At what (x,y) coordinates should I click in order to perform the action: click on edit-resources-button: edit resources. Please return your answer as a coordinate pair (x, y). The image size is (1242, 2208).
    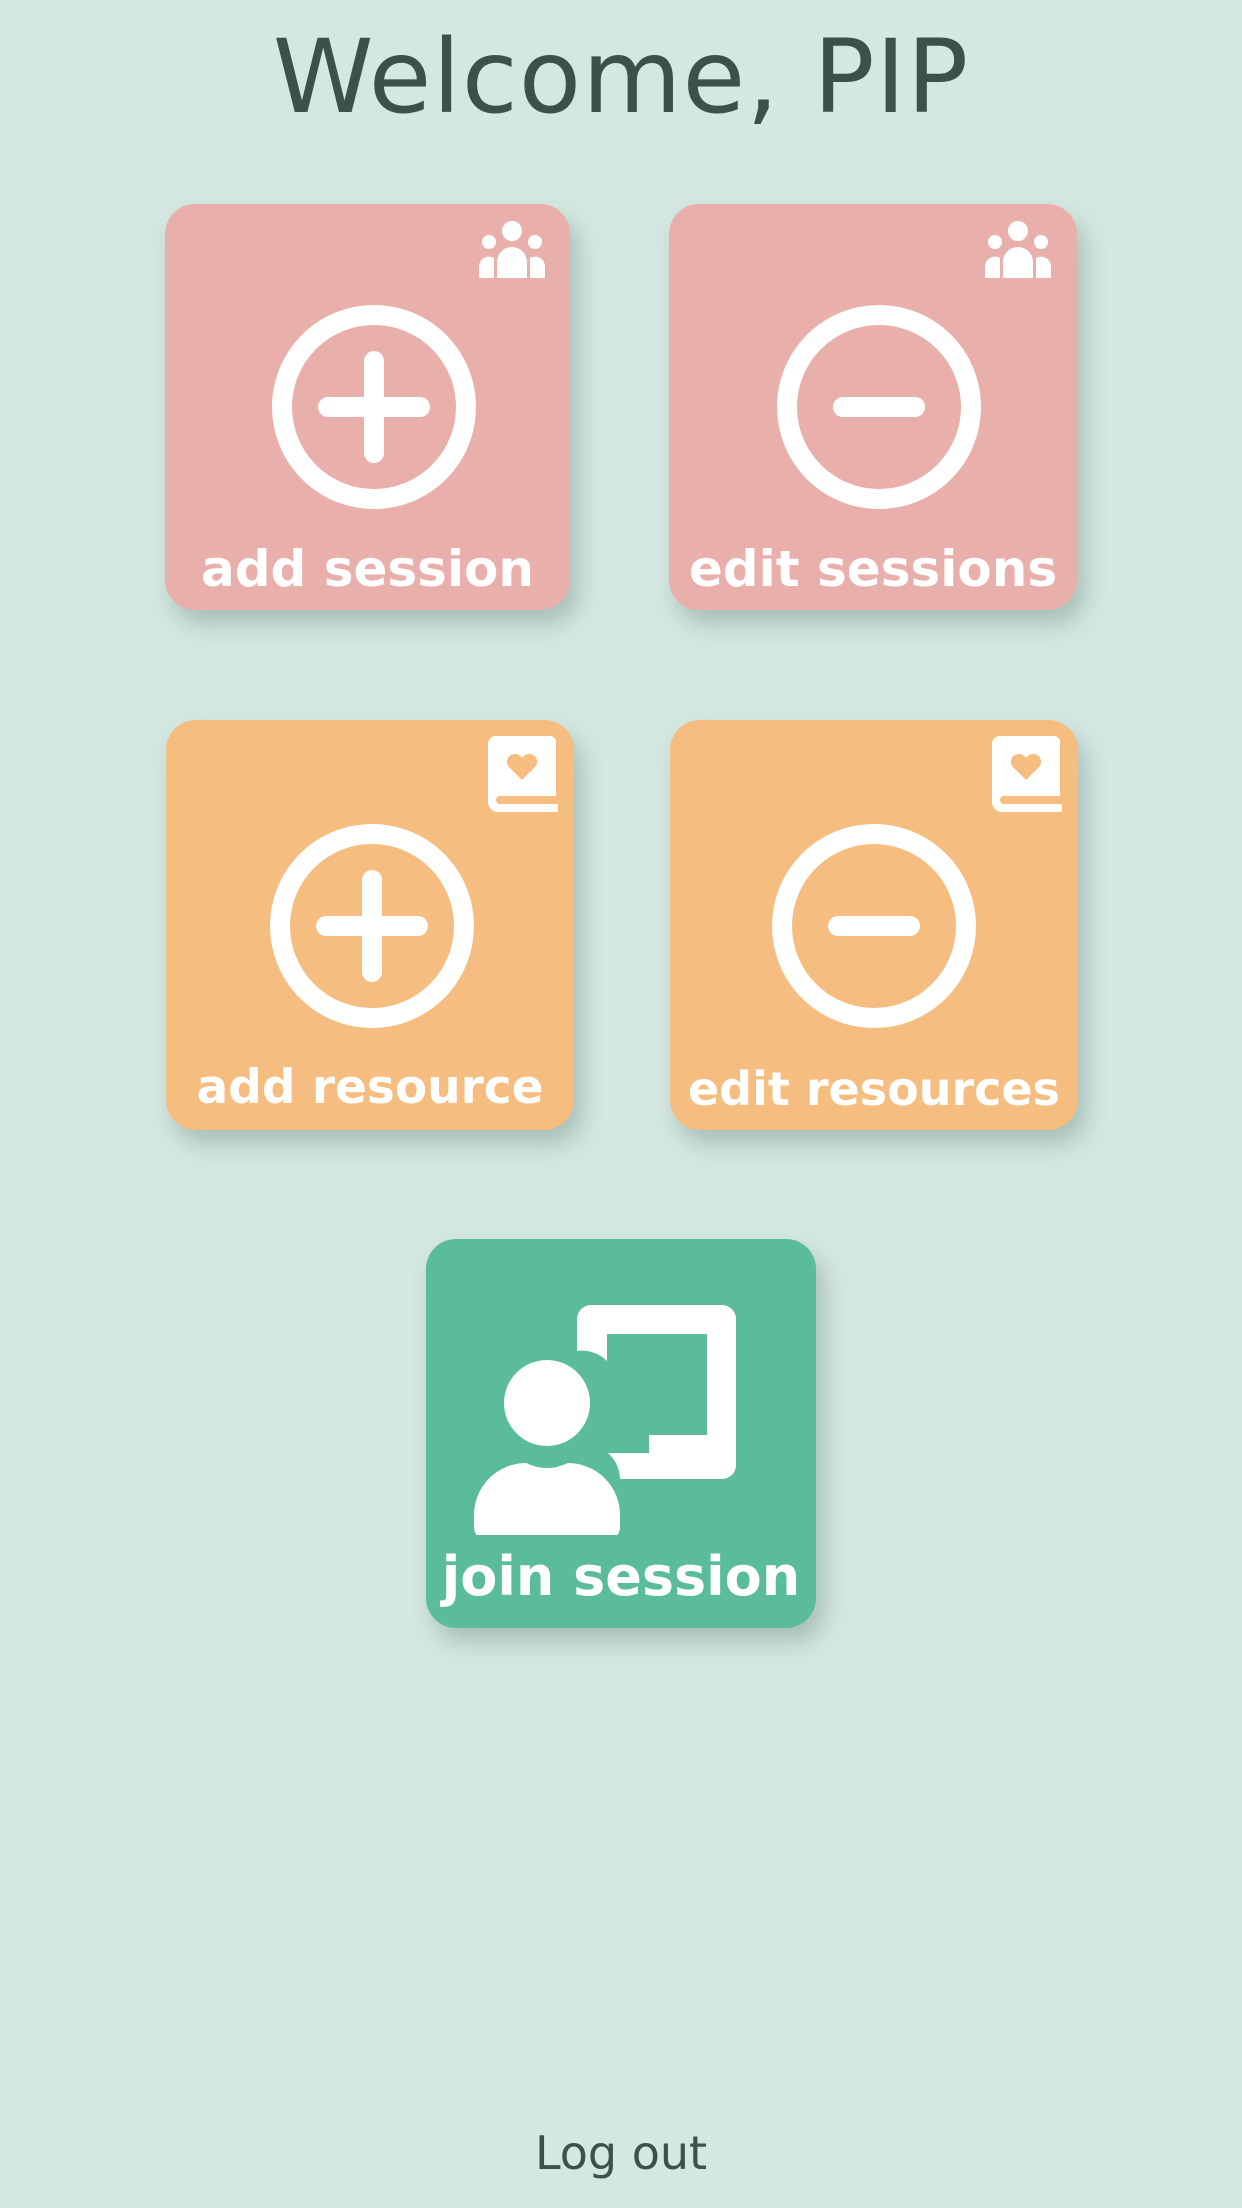
    Looking at the image, I should click on (874, 925).